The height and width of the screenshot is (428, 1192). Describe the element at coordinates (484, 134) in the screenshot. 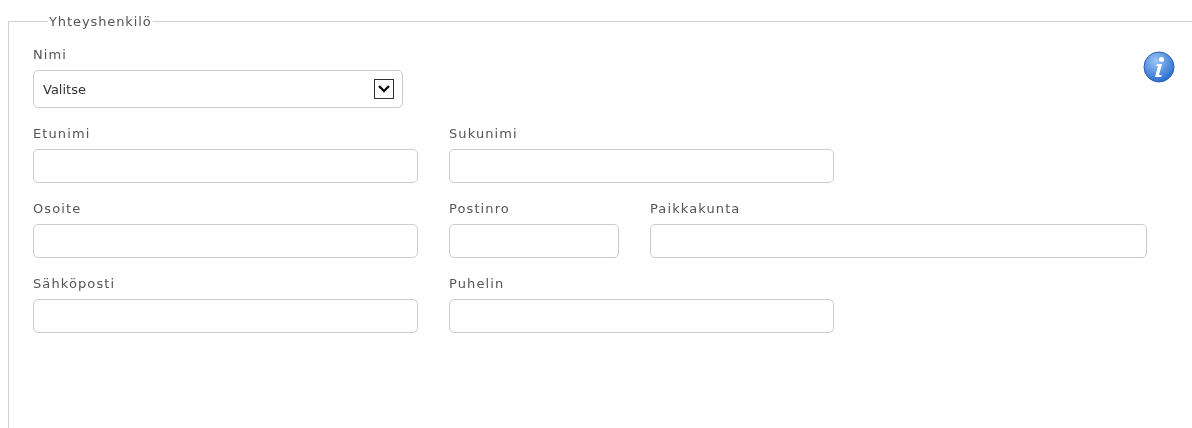

I see `field-label: Sukunimi` at that location.